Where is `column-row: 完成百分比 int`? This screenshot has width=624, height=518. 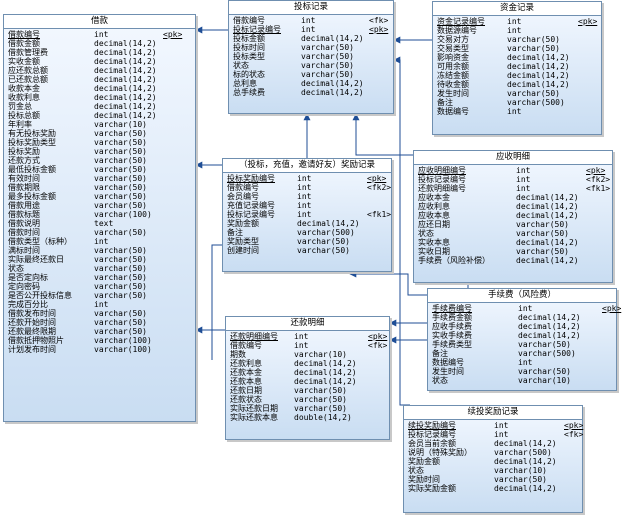
column-row: 完成百分比 int is located at coordinates (100, 304).